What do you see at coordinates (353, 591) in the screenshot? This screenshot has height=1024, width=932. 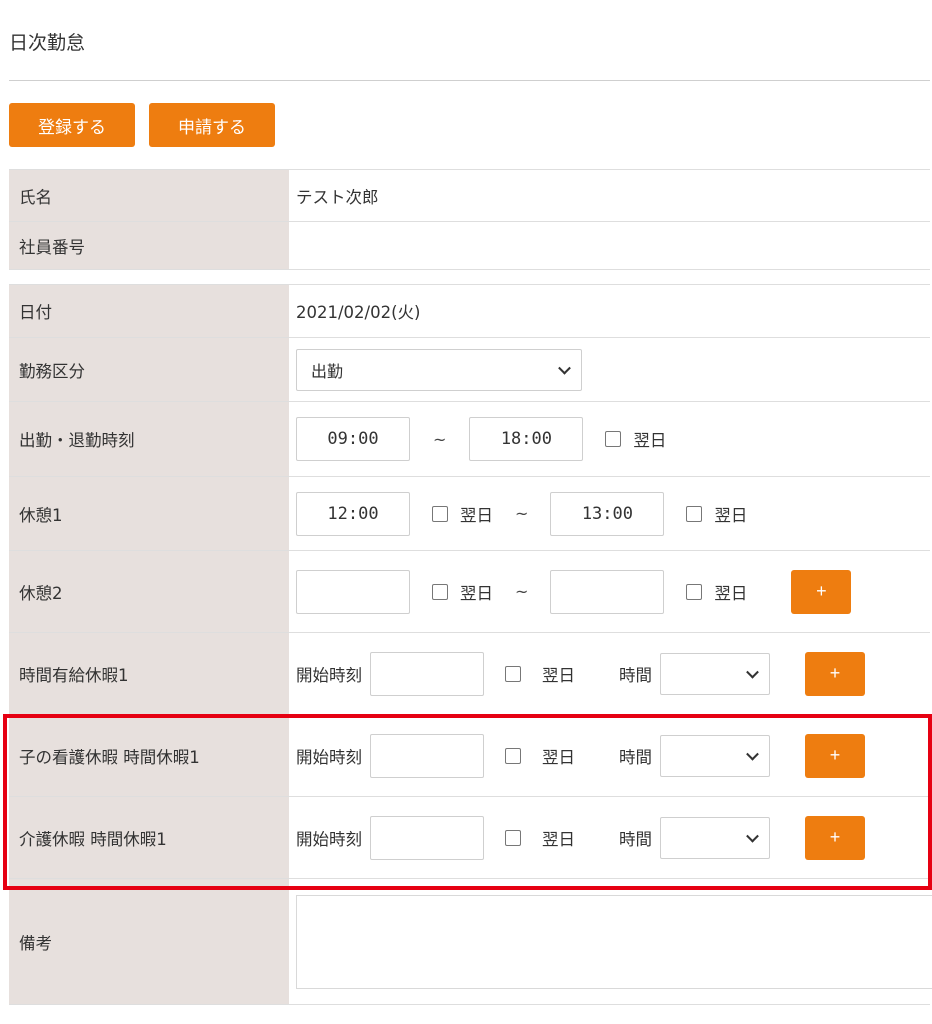 I see `break2-start-input` at bounding box center [353, 591].